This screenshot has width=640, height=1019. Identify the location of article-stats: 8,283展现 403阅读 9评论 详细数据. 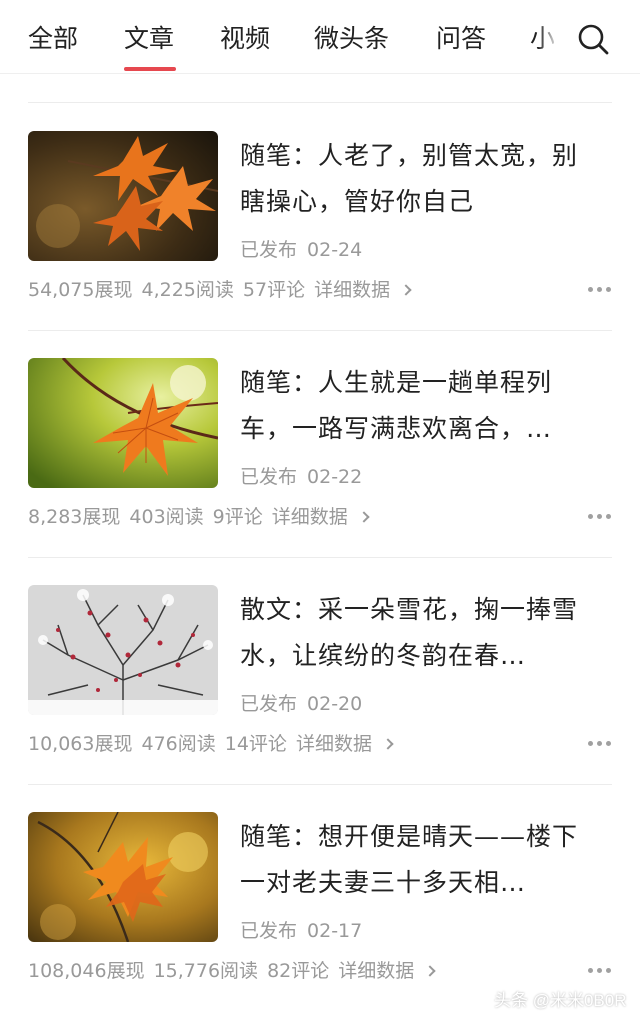
(202, 517).